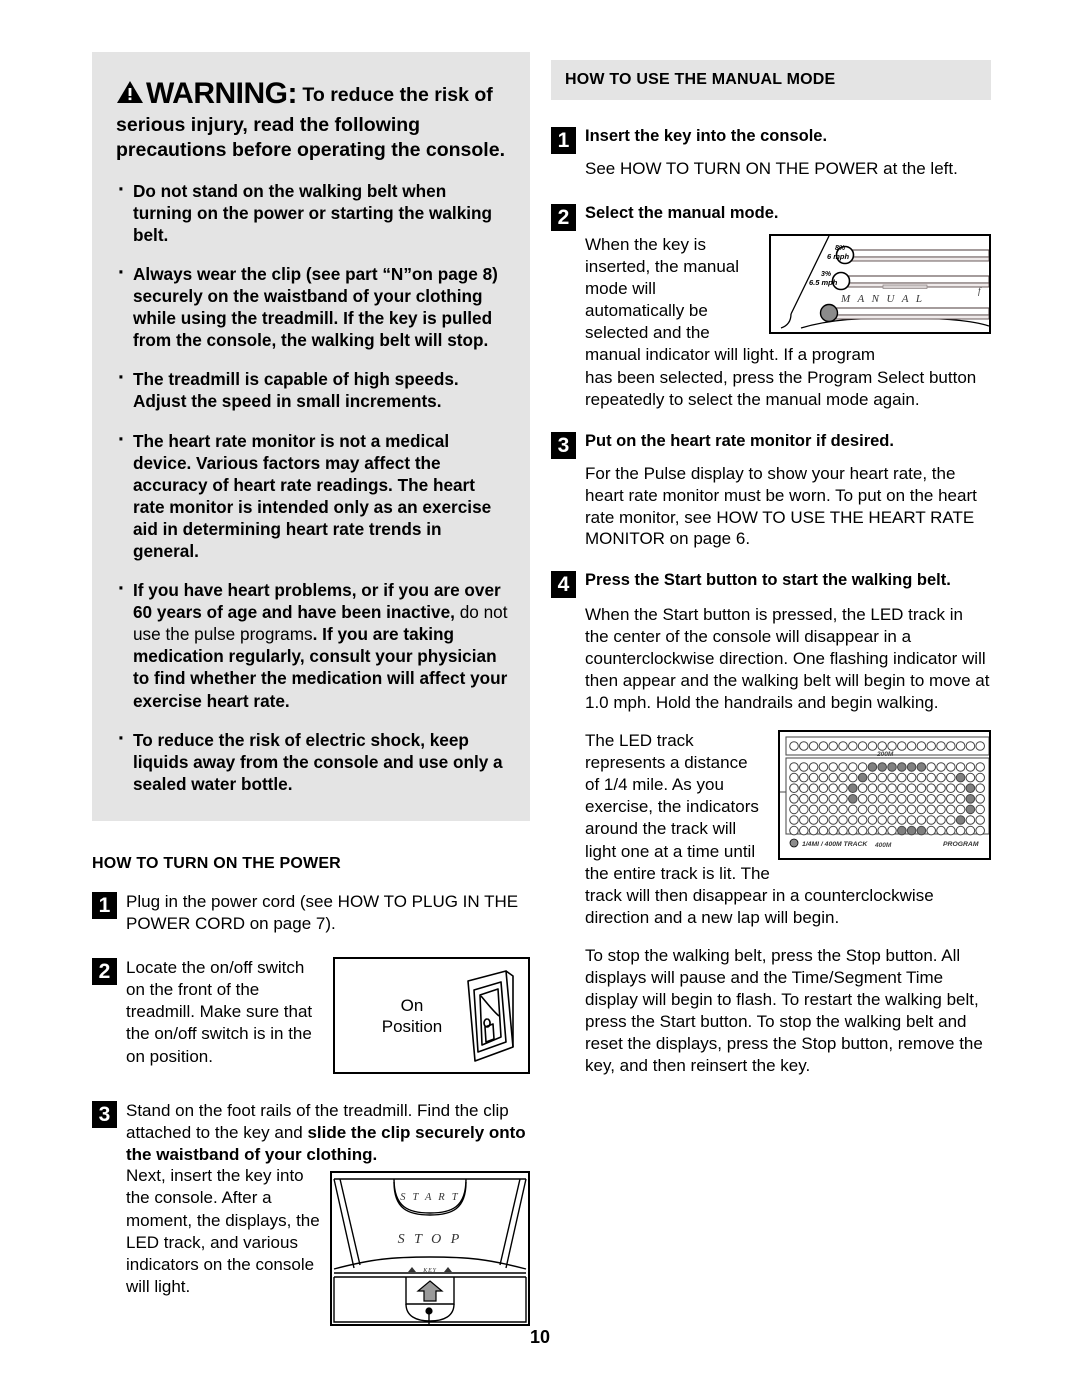  I want to click on manual-mode-display-diagram: 8% 6 mph 3% 6.5 mph M A N U A L f, so click(880, 283).